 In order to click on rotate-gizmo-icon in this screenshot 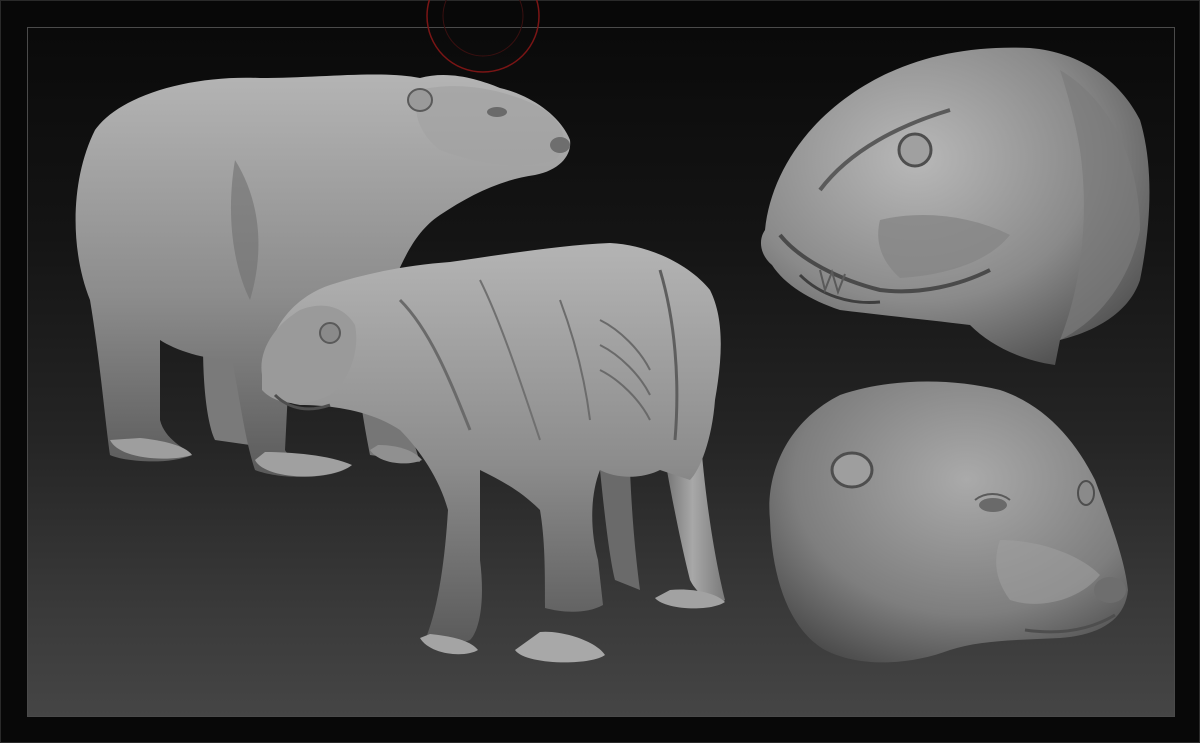, I will do `click(483, 36)`.